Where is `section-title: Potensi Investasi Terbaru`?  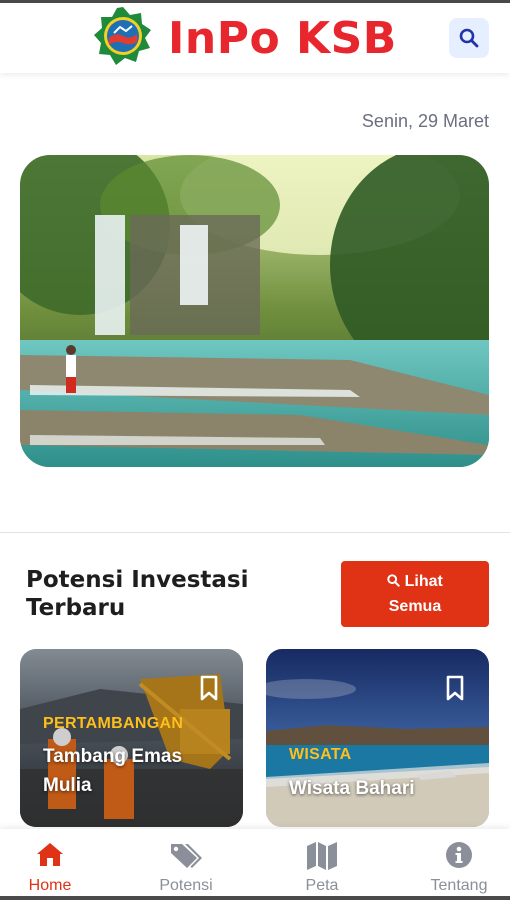
section-title: Potensi Investasi Terbaru is located at coordinates (137, 594).